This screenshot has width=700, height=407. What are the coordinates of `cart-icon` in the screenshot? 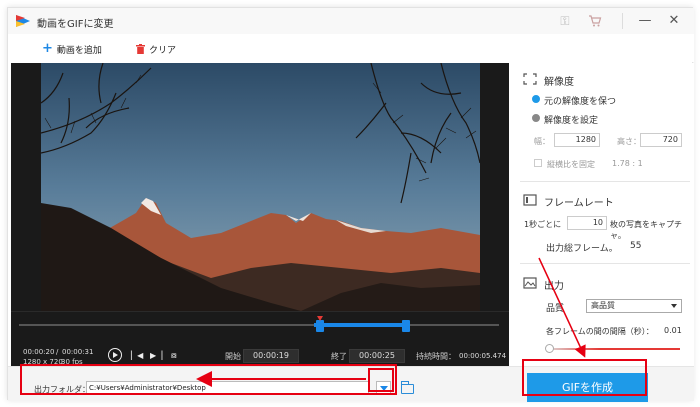 It's located at (595, 21).